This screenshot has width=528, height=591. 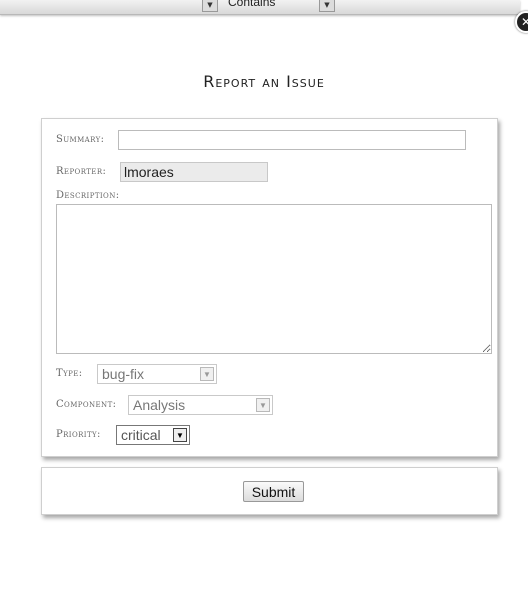 What do you see at coordinates (86, 404) in the screenshot?
I see `component-label: Component:` at bounding box center [86, 404].